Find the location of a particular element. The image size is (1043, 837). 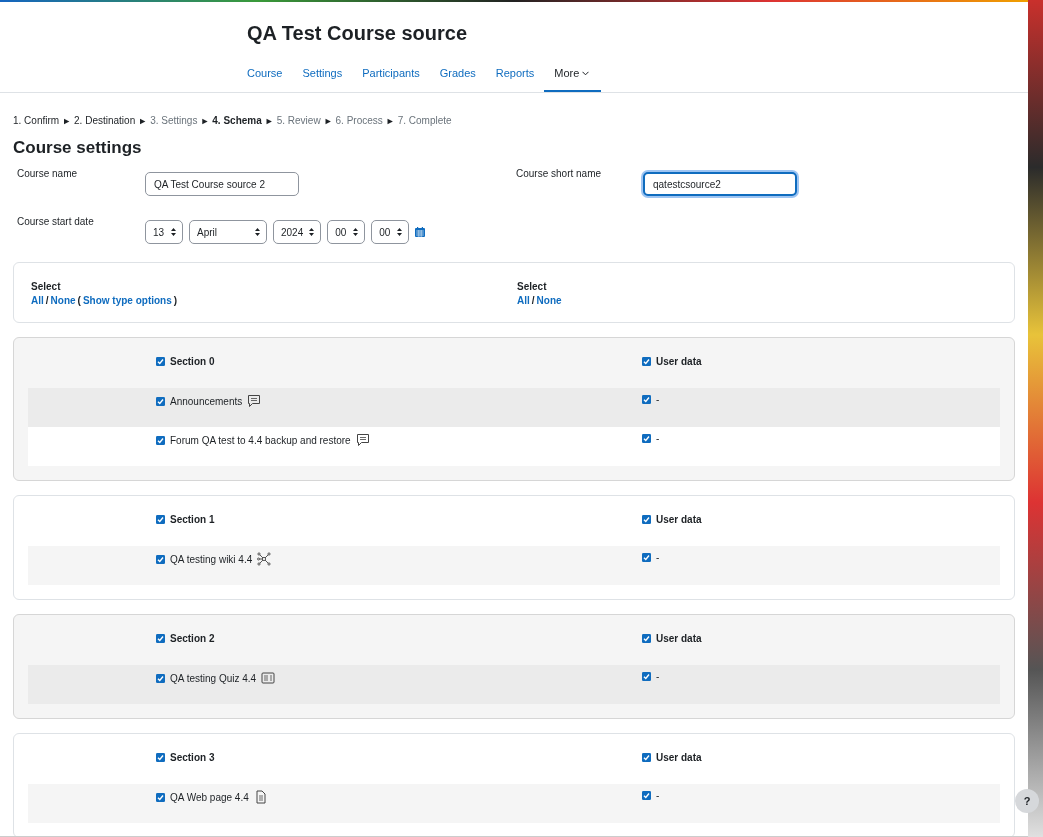

field-label: Course start date is located at coordinates (56, 222).